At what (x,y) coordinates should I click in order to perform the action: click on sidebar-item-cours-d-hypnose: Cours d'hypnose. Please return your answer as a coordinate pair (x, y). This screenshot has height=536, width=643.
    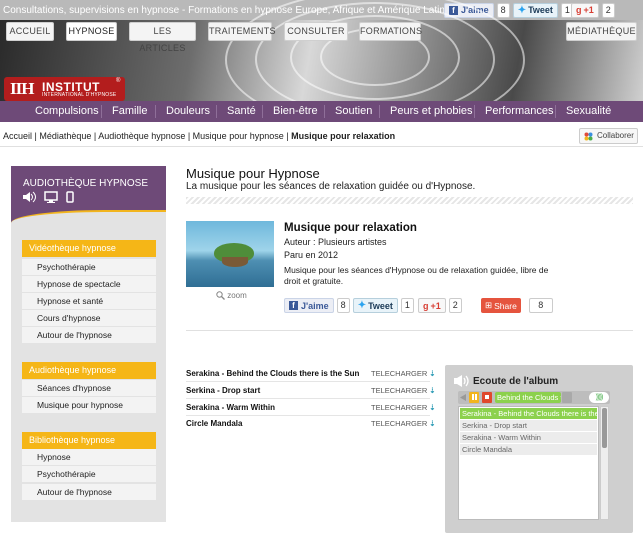
    Looking at the image, I should click on (89, 318).